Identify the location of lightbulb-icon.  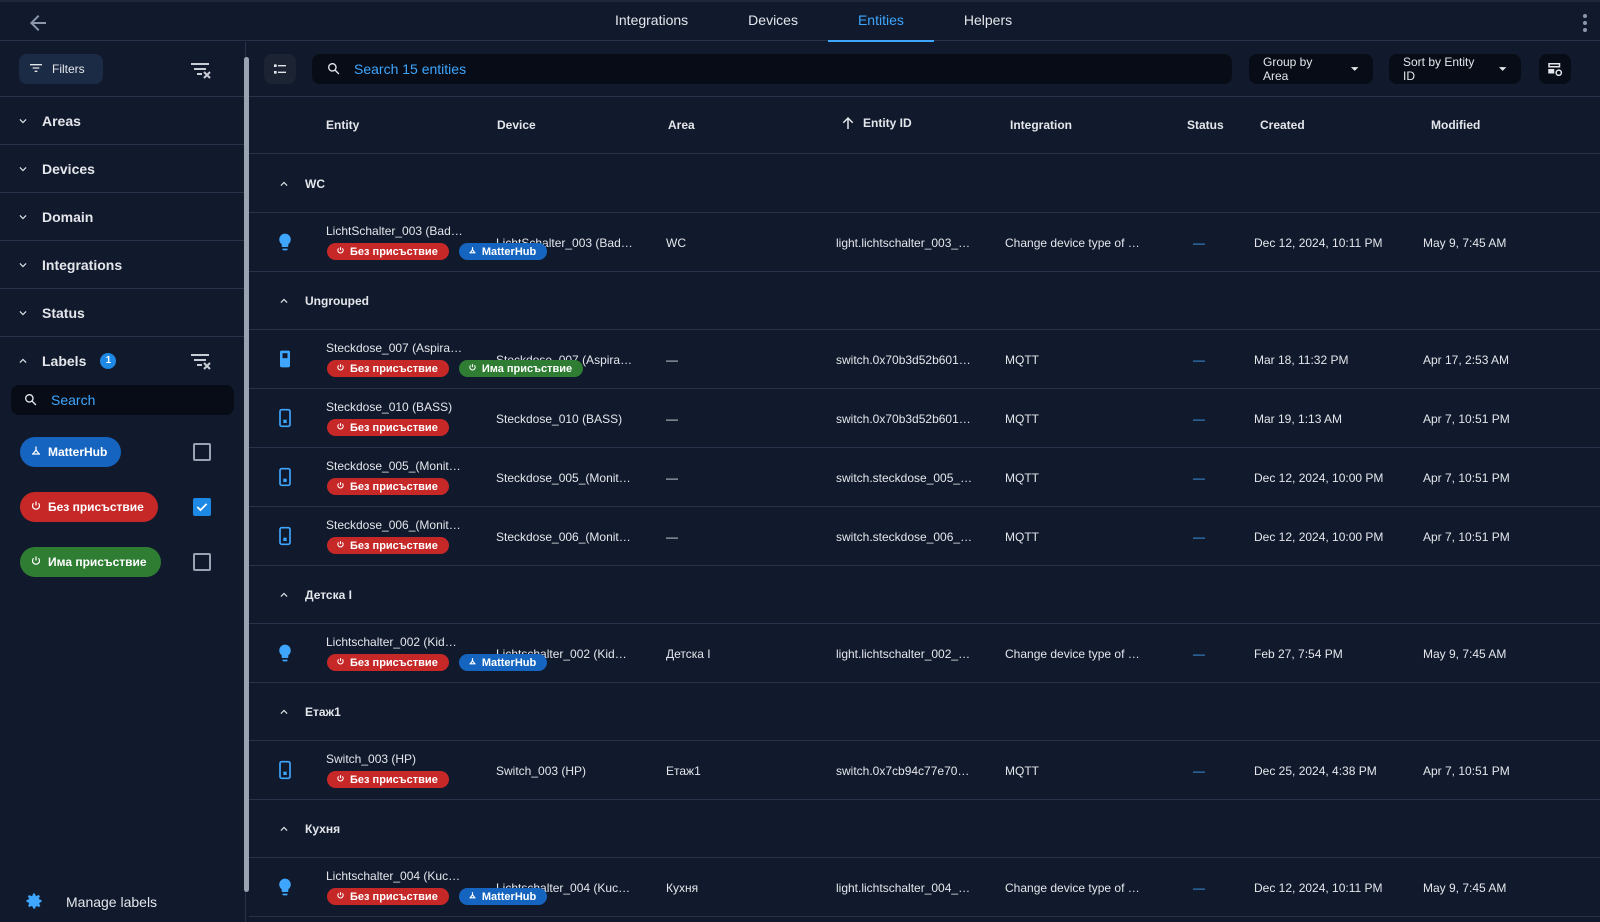
(285, 242).